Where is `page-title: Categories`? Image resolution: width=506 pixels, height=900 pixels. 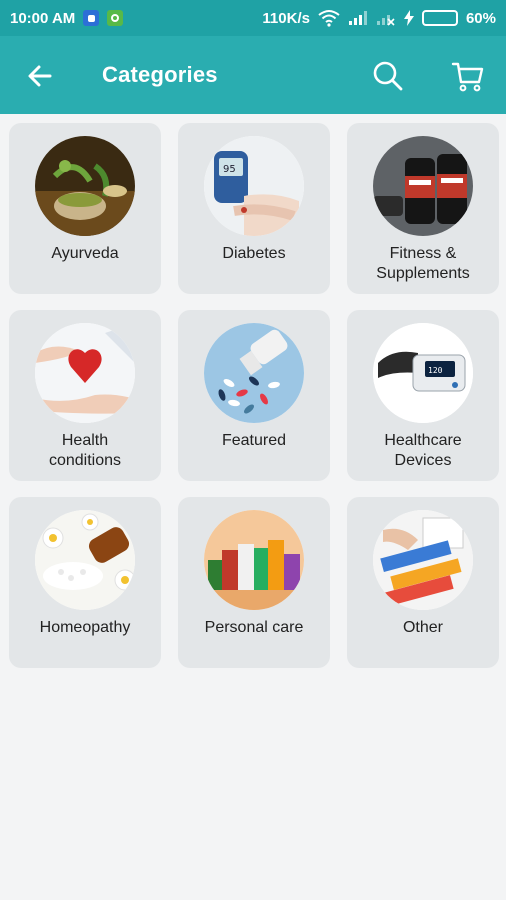
page-title: Categories is located at coordinates (160, 74).